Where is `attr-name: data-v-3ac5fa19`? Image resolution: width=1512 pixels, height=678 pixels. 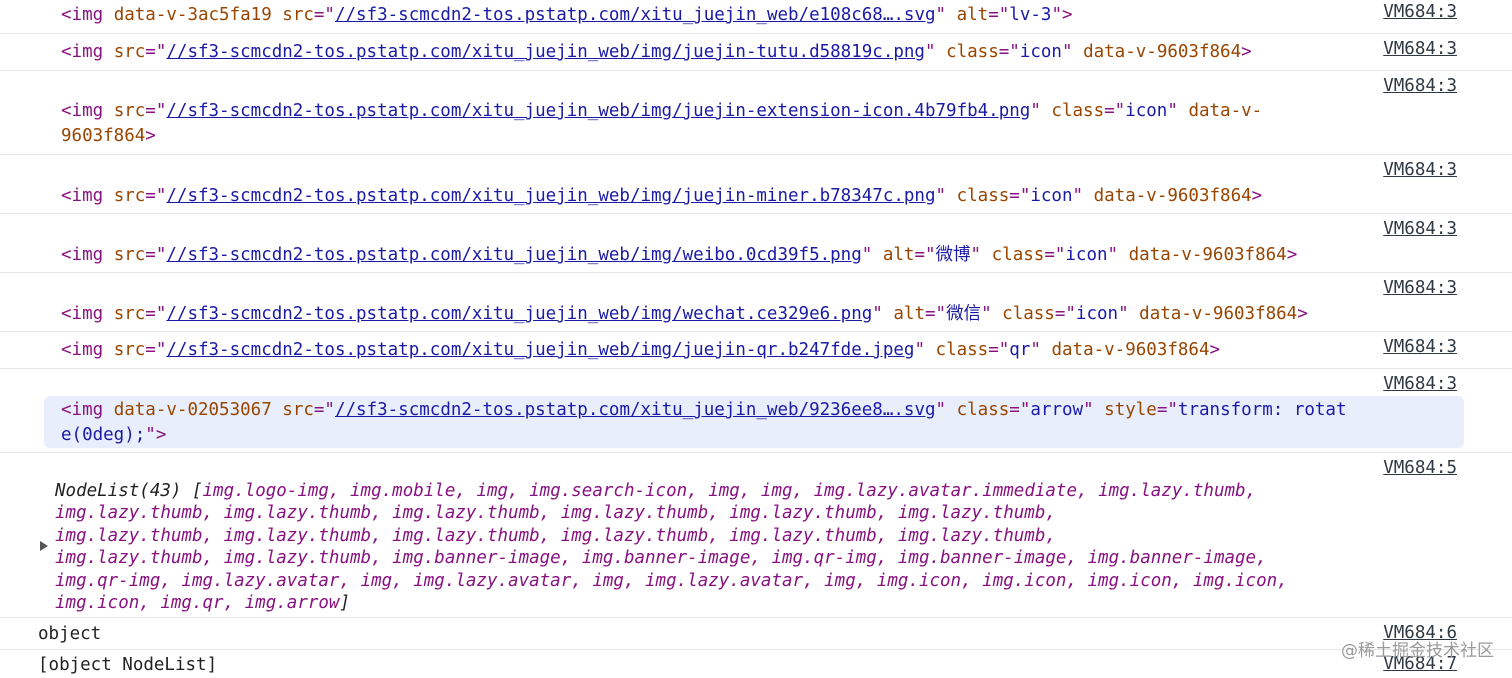 attr-name: data-v-3ac5fa19 is located at coordinates (192, 15).